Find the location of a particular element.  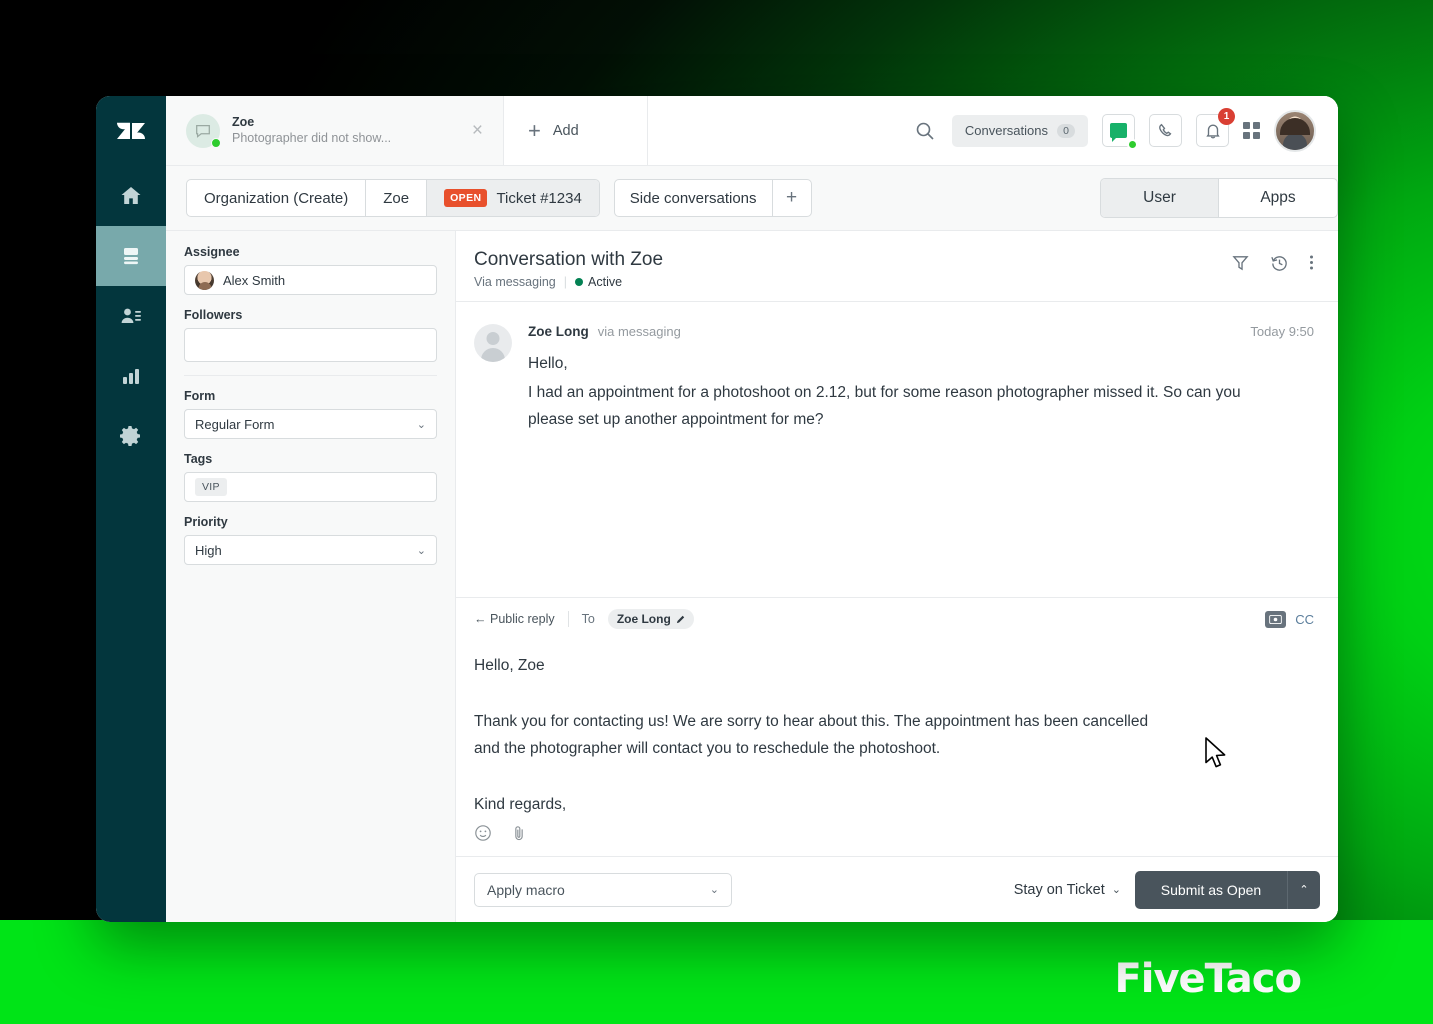

priority-select: High ⌄ is located at coordinates (310, 550).